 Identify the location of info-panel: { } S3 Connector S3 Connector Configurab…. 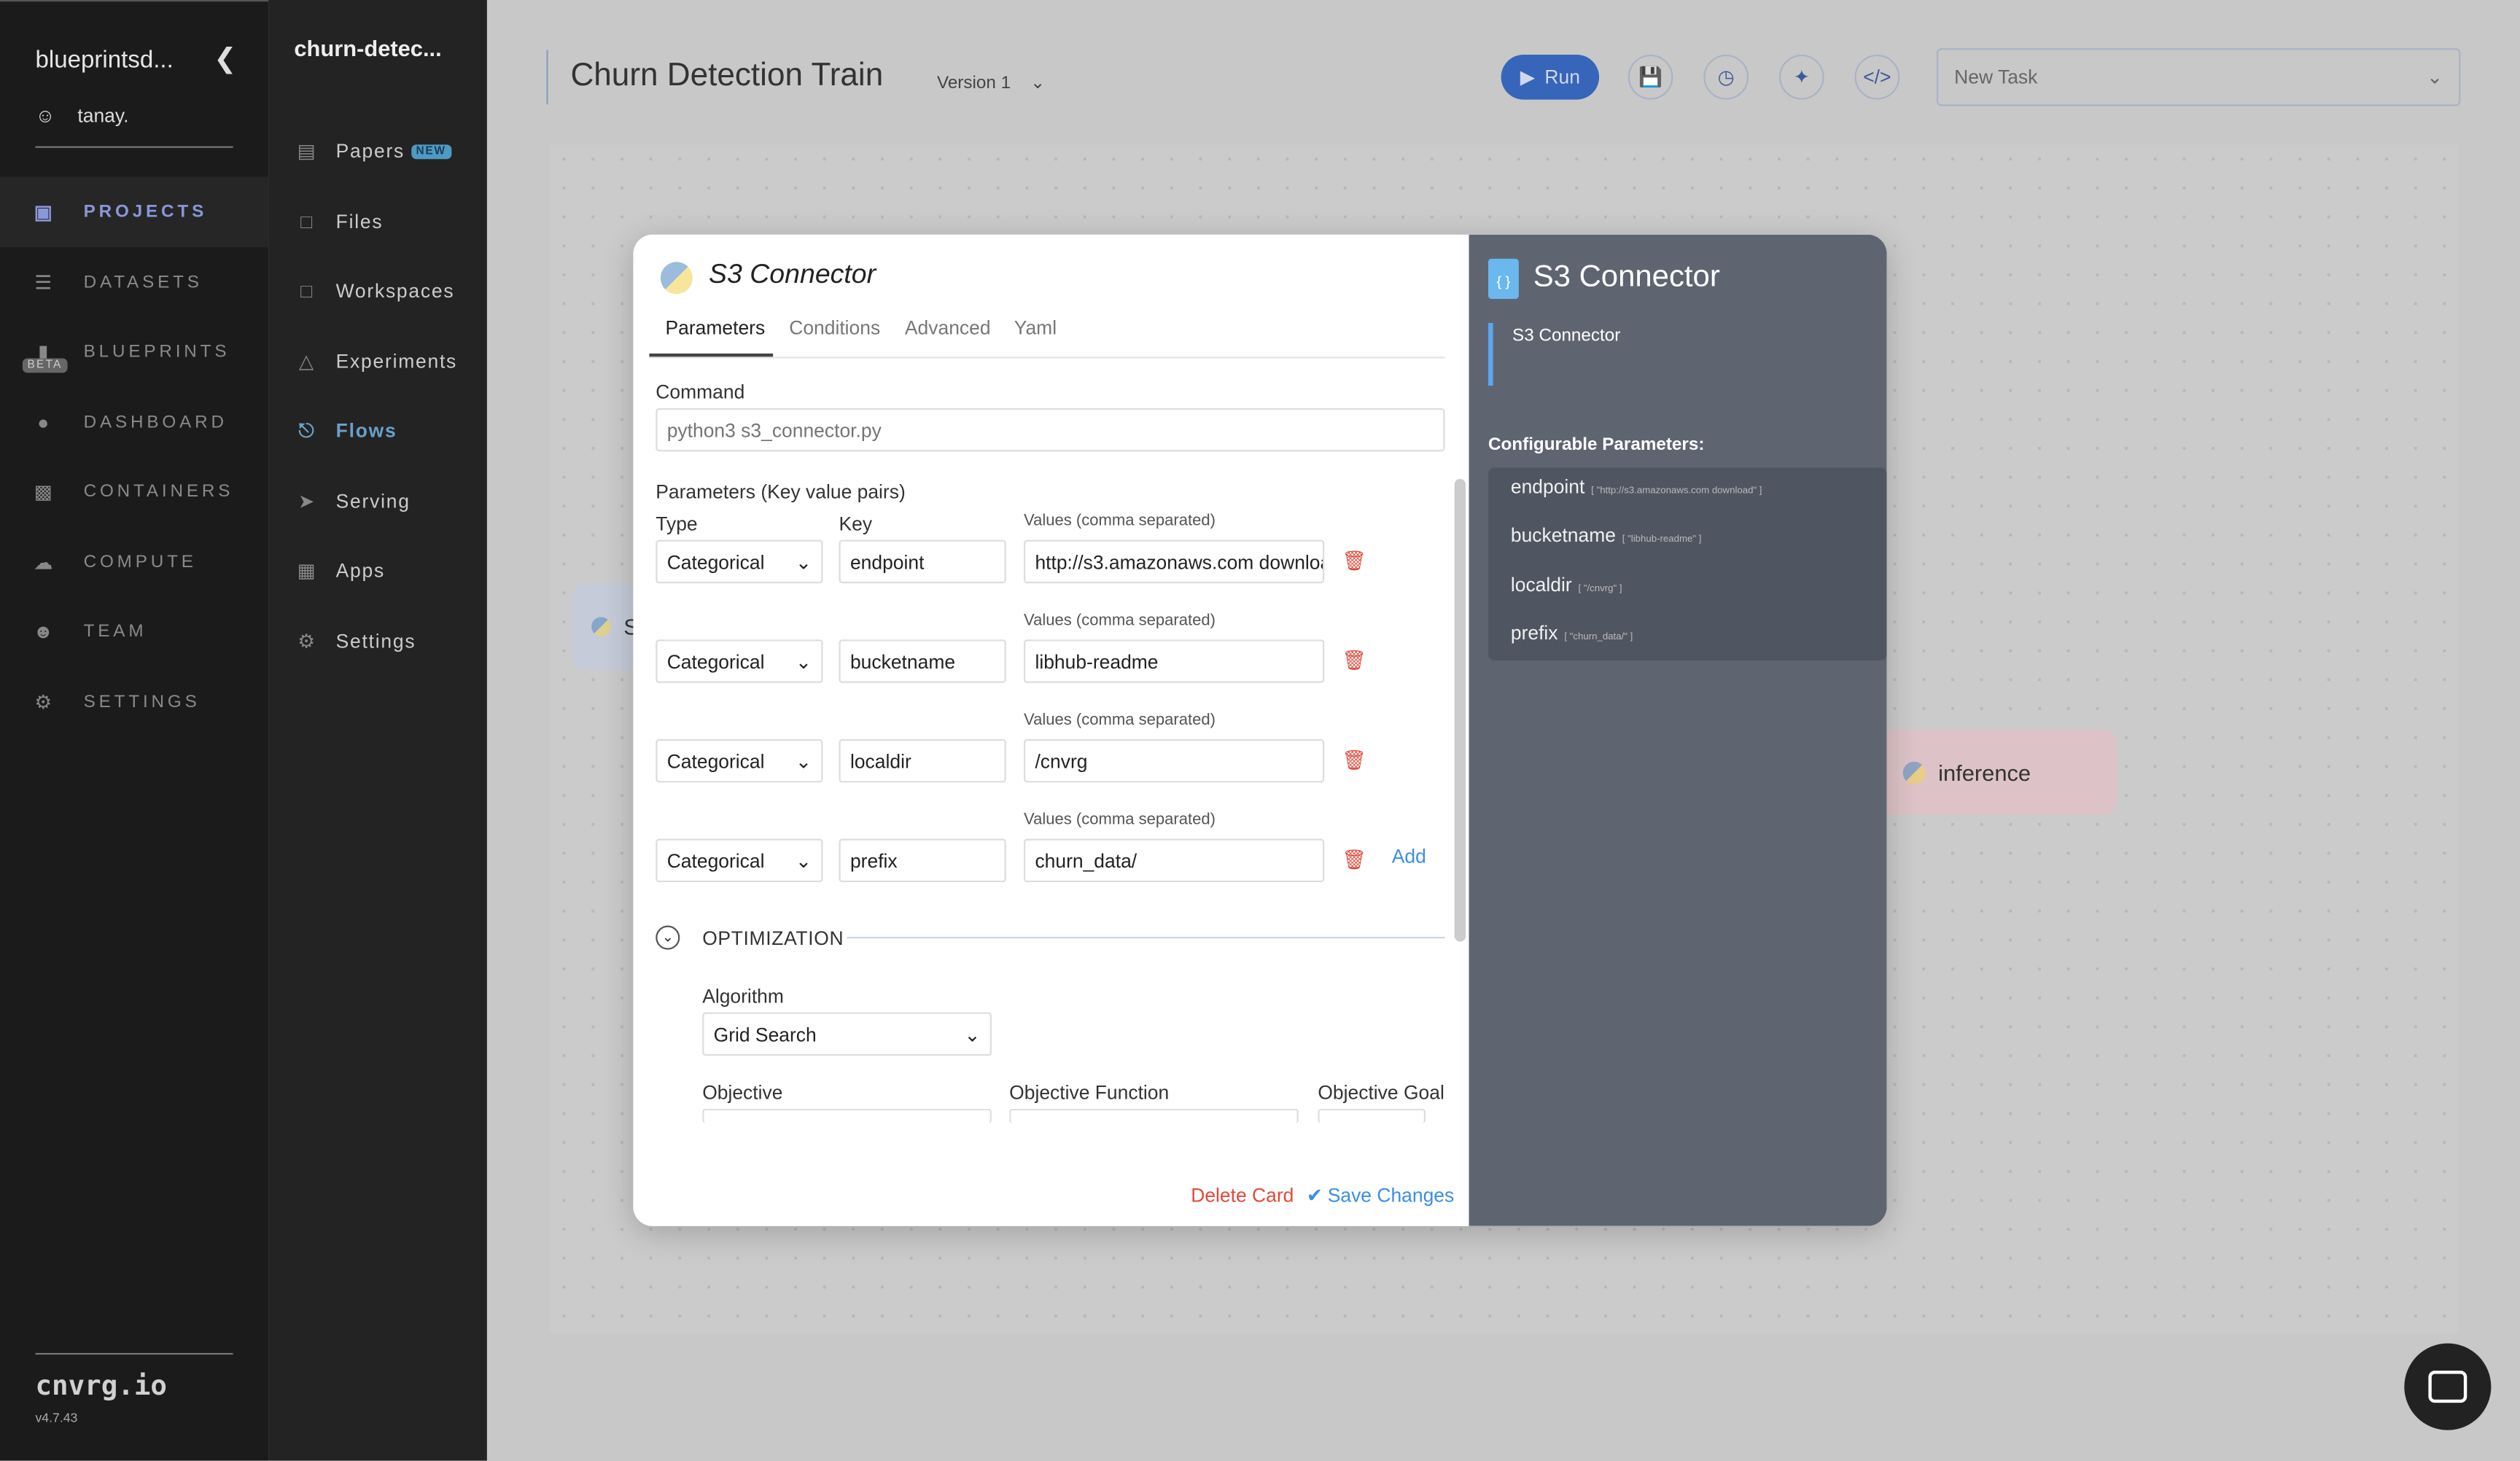
(1678, 730).